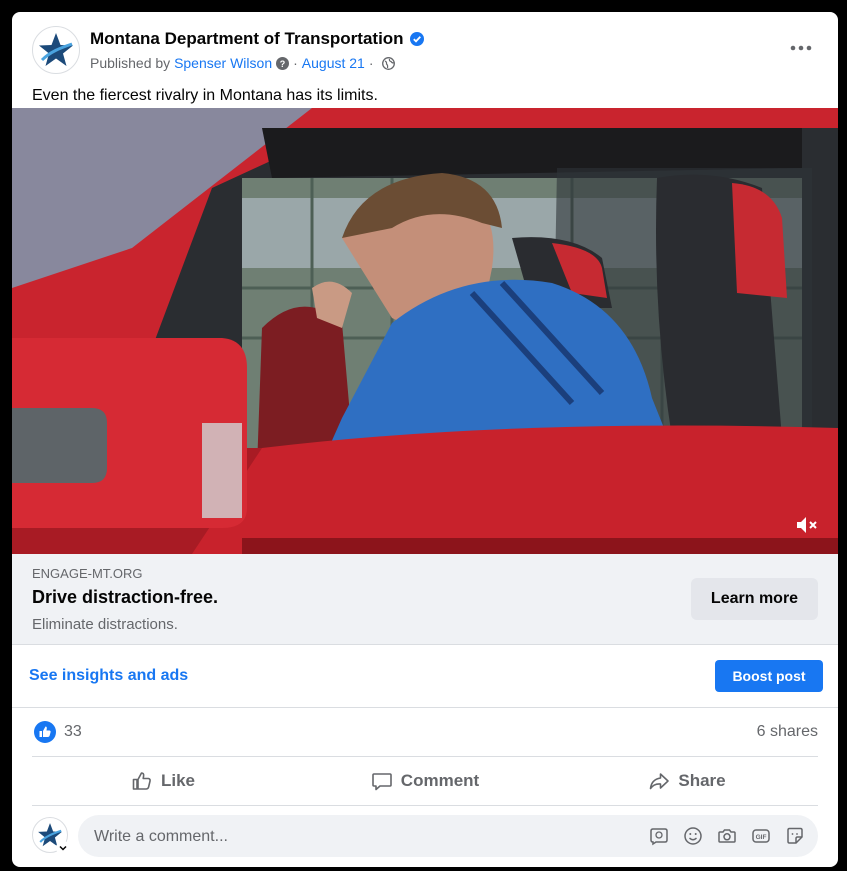 This screenshot has width=847, height=871. I want to click on svg-text: GIF, so click(761, 837).